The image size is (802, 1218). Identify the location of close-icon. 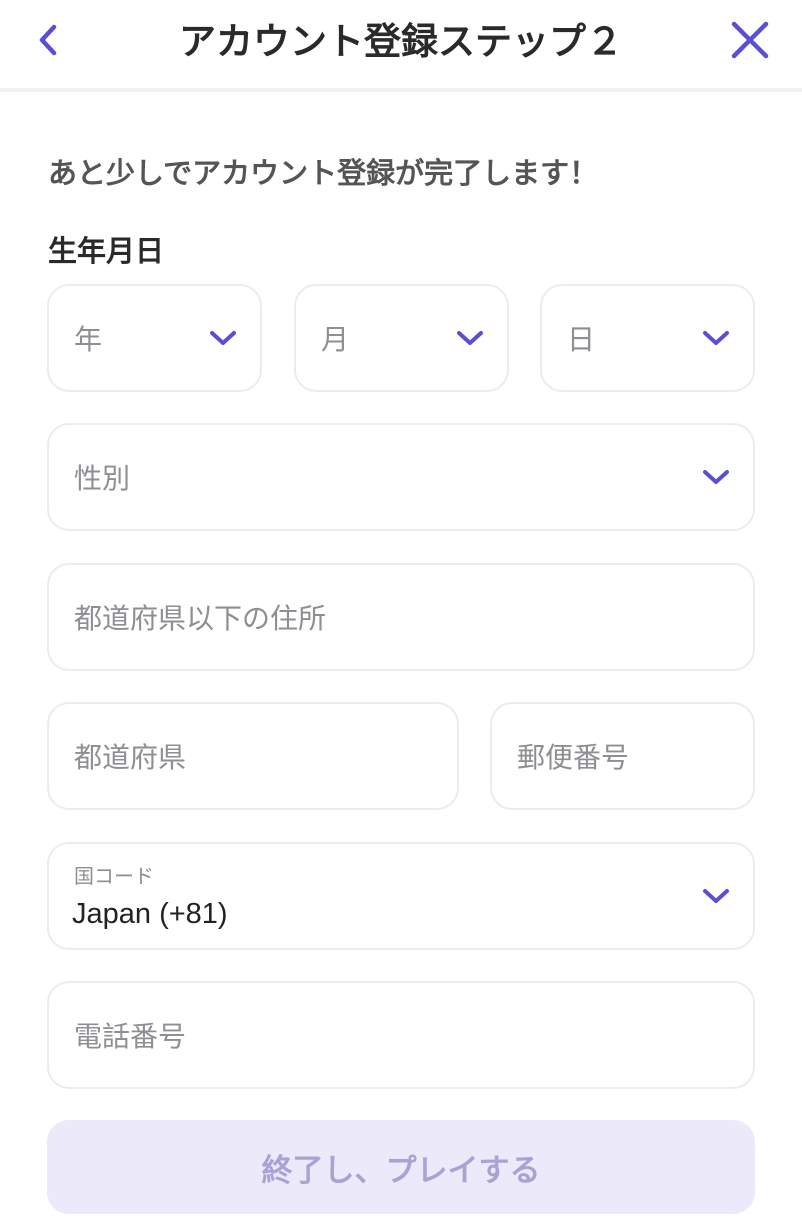
(750, 40).